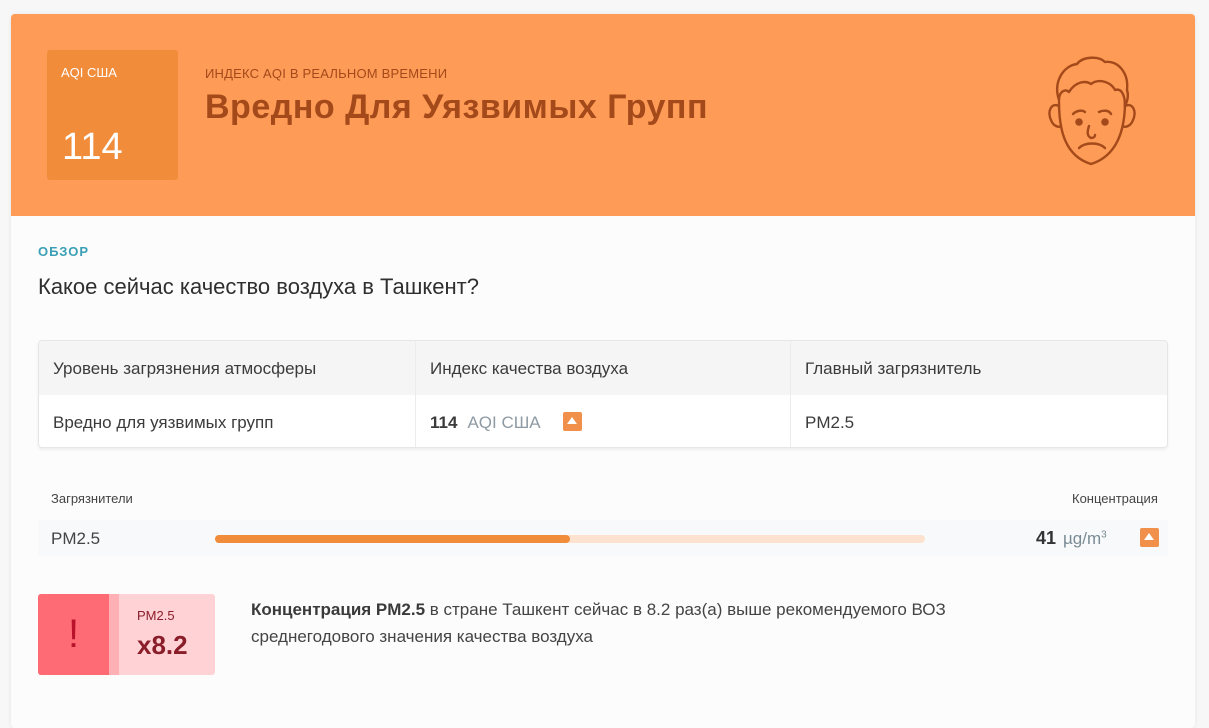 This screenshot has height=728, width=1209. I want to click on cell-pollution-level: Вредно для уязвимых групп, so click(163, 422).